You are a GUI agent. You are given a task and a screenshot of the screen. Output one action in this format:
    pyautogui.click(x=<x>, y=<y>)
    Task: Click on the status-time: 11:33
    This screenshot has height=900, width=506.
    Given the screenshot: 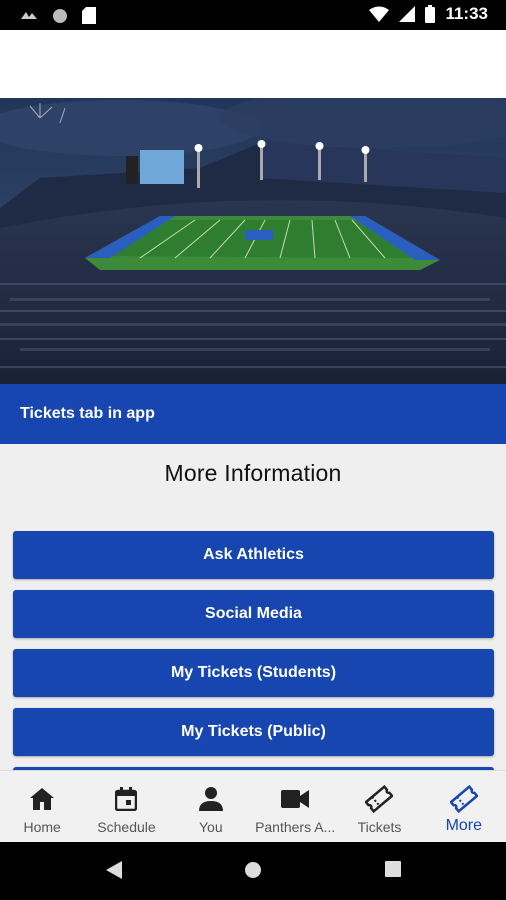 What is the action you would take?
    pyautogui.click(x=466, y=13)
    